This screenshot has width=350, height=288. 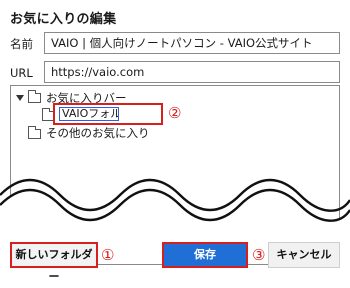 I want to click on callout-three: ③, so click(x=259, y=255).